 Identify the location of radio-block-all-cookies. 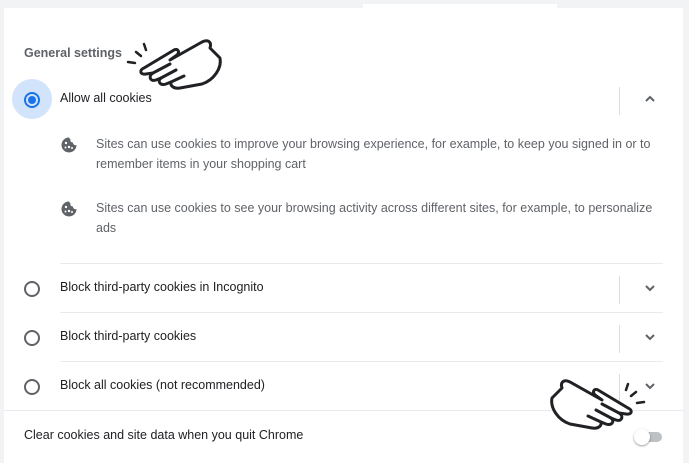
(32, 387).